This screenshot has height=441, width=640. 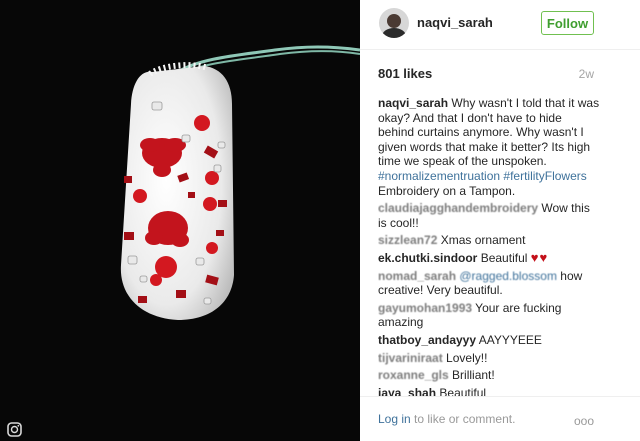 I want to click on more-options-icon: ooo, so click(x=584, y=421).